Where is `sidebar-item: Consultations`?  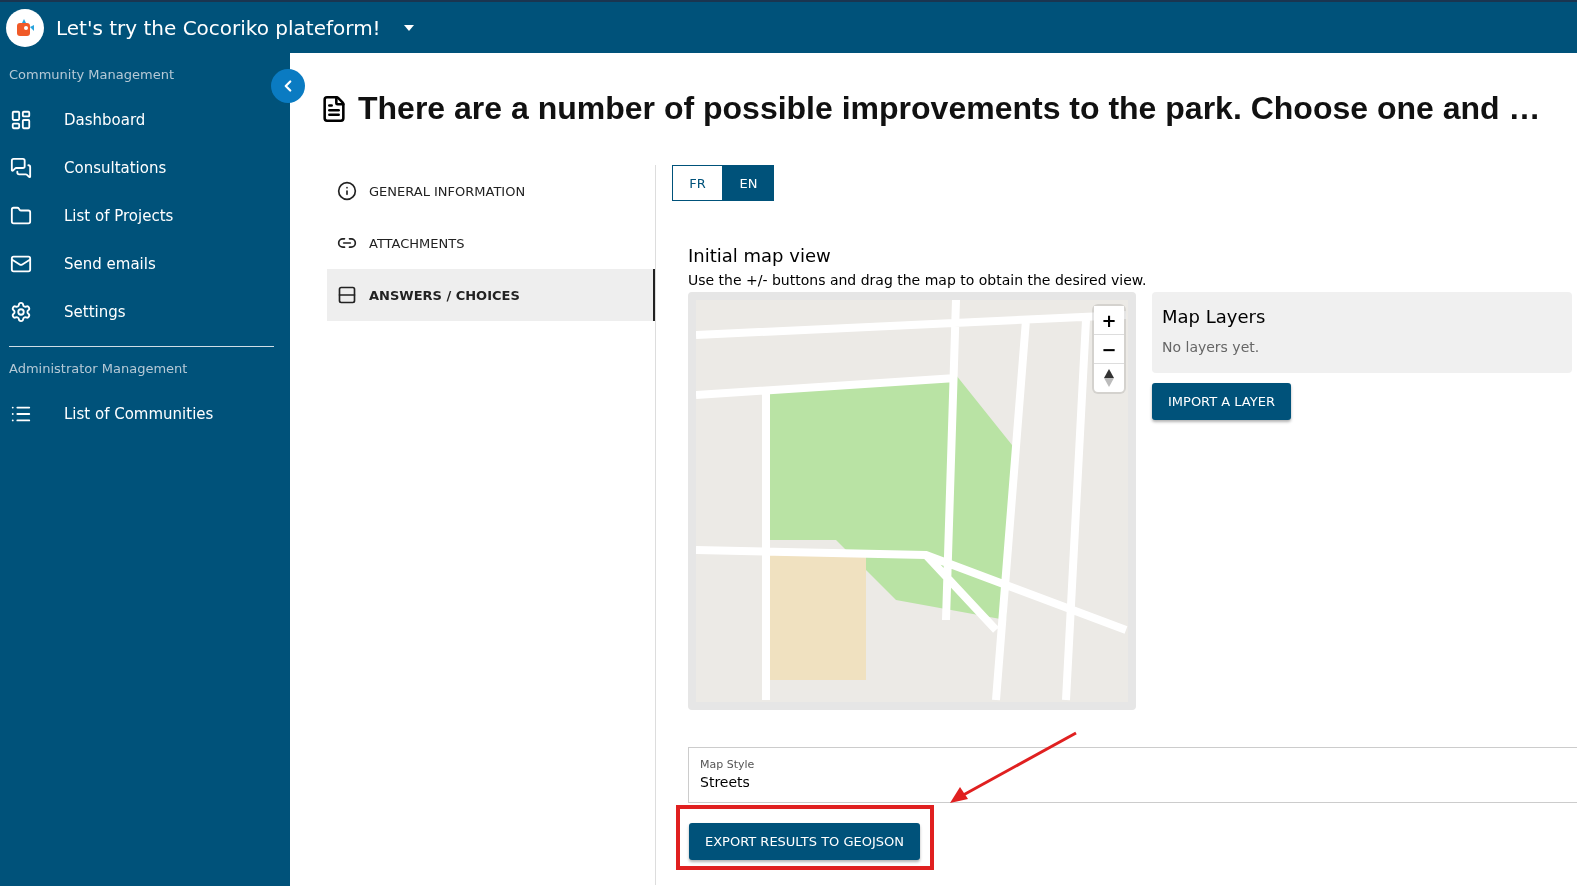 sidebar-item: Consultations is located at coordinates (145, 168).